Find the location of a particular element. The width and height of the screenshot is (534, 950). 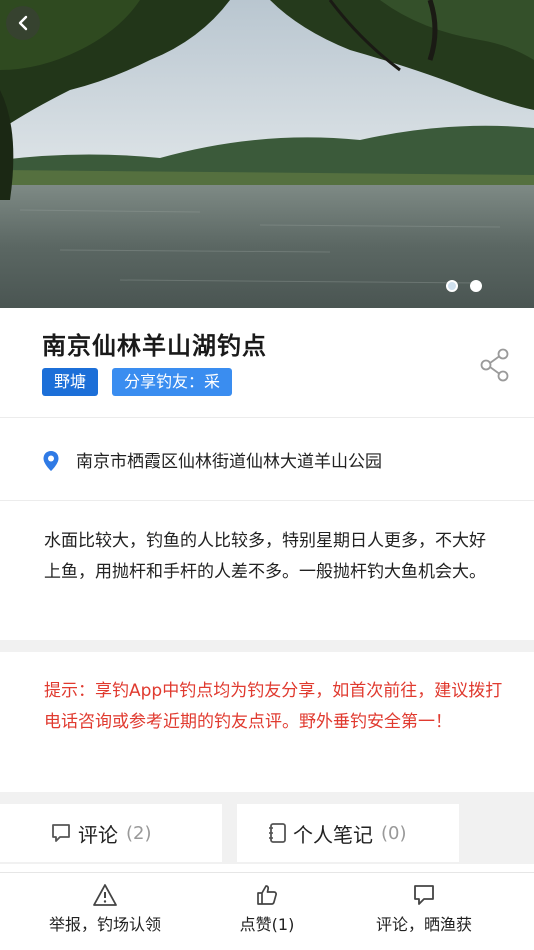

back-arrow-icon is located at coordinates (23, 23).